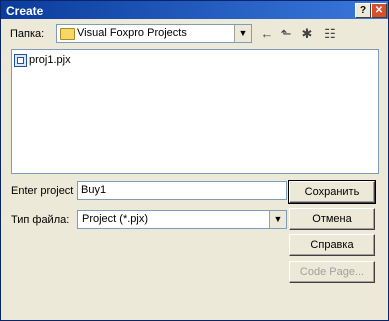 This screenshot has height=321, width=389. I want to click on filetype-label: Тип файла:, so click(40, 220).